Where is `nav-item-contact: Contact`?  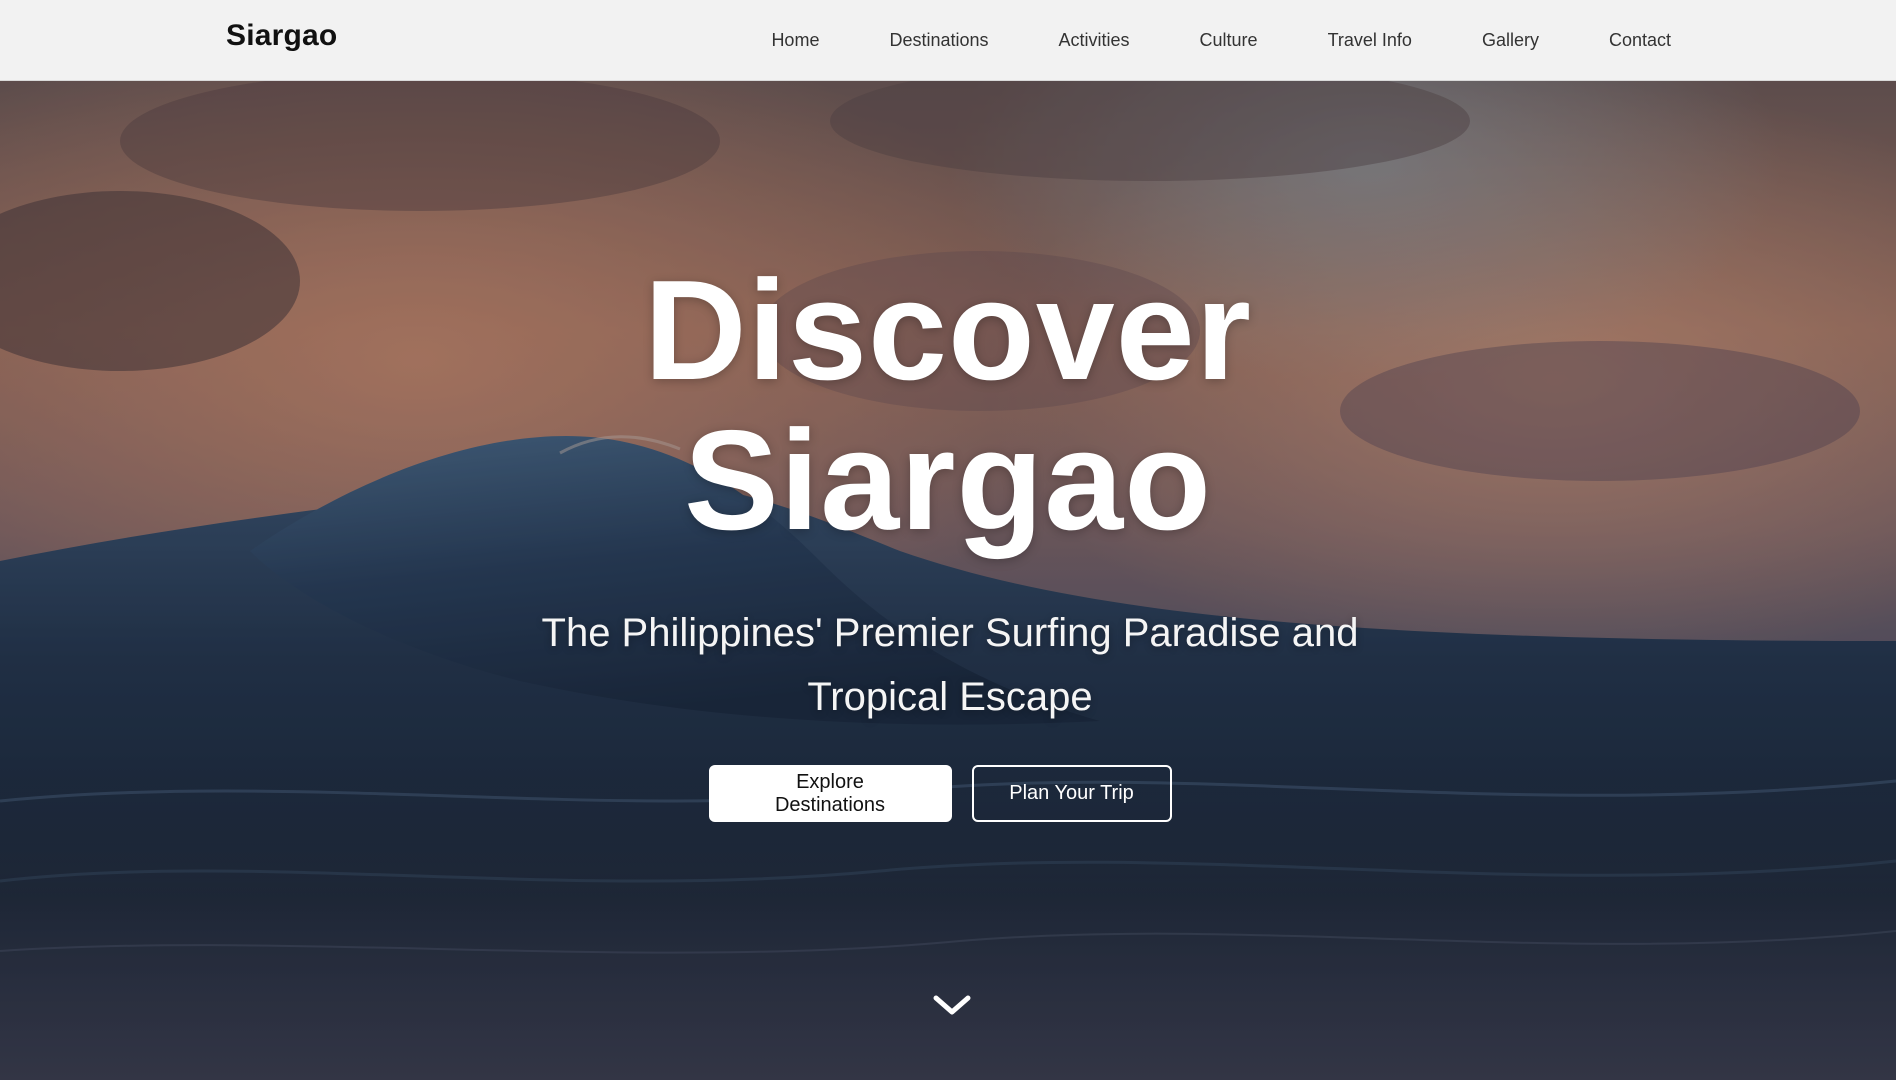 nav-item-contact: Contact is located at coordinates (1640, 40).